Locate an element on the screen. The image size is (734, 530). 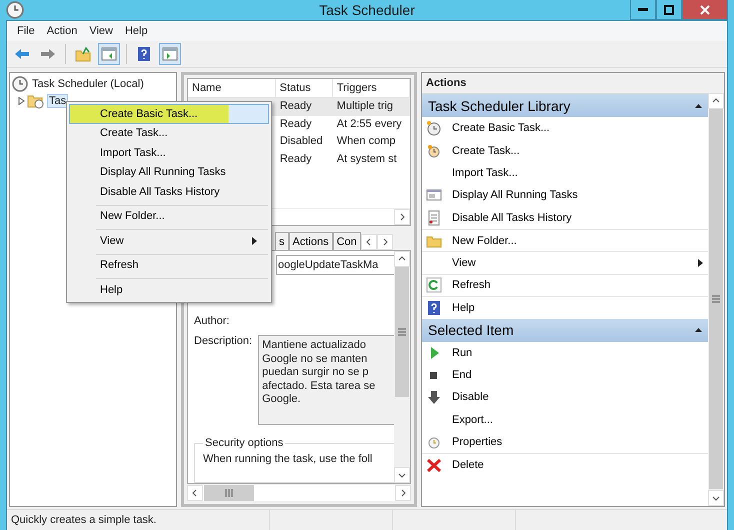
description-label: Description: is located at coordinates (223, 342).